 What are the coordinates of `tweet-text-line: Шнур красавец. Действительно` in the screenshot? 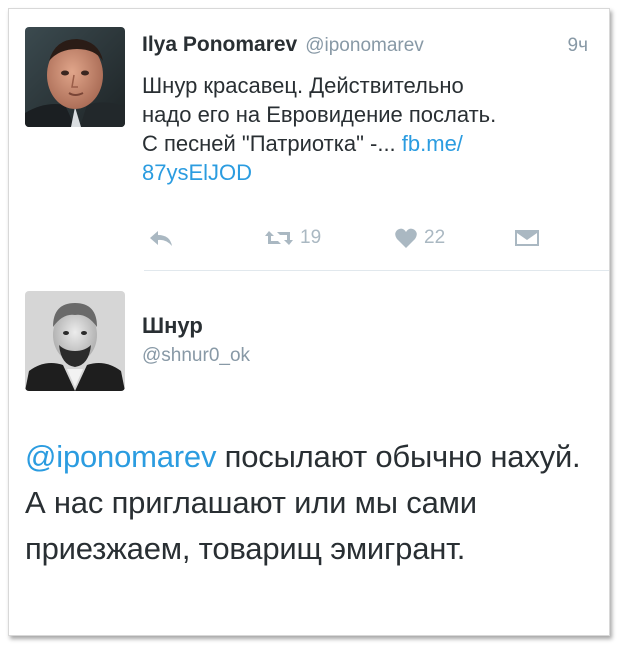 It's located at (303, 85).